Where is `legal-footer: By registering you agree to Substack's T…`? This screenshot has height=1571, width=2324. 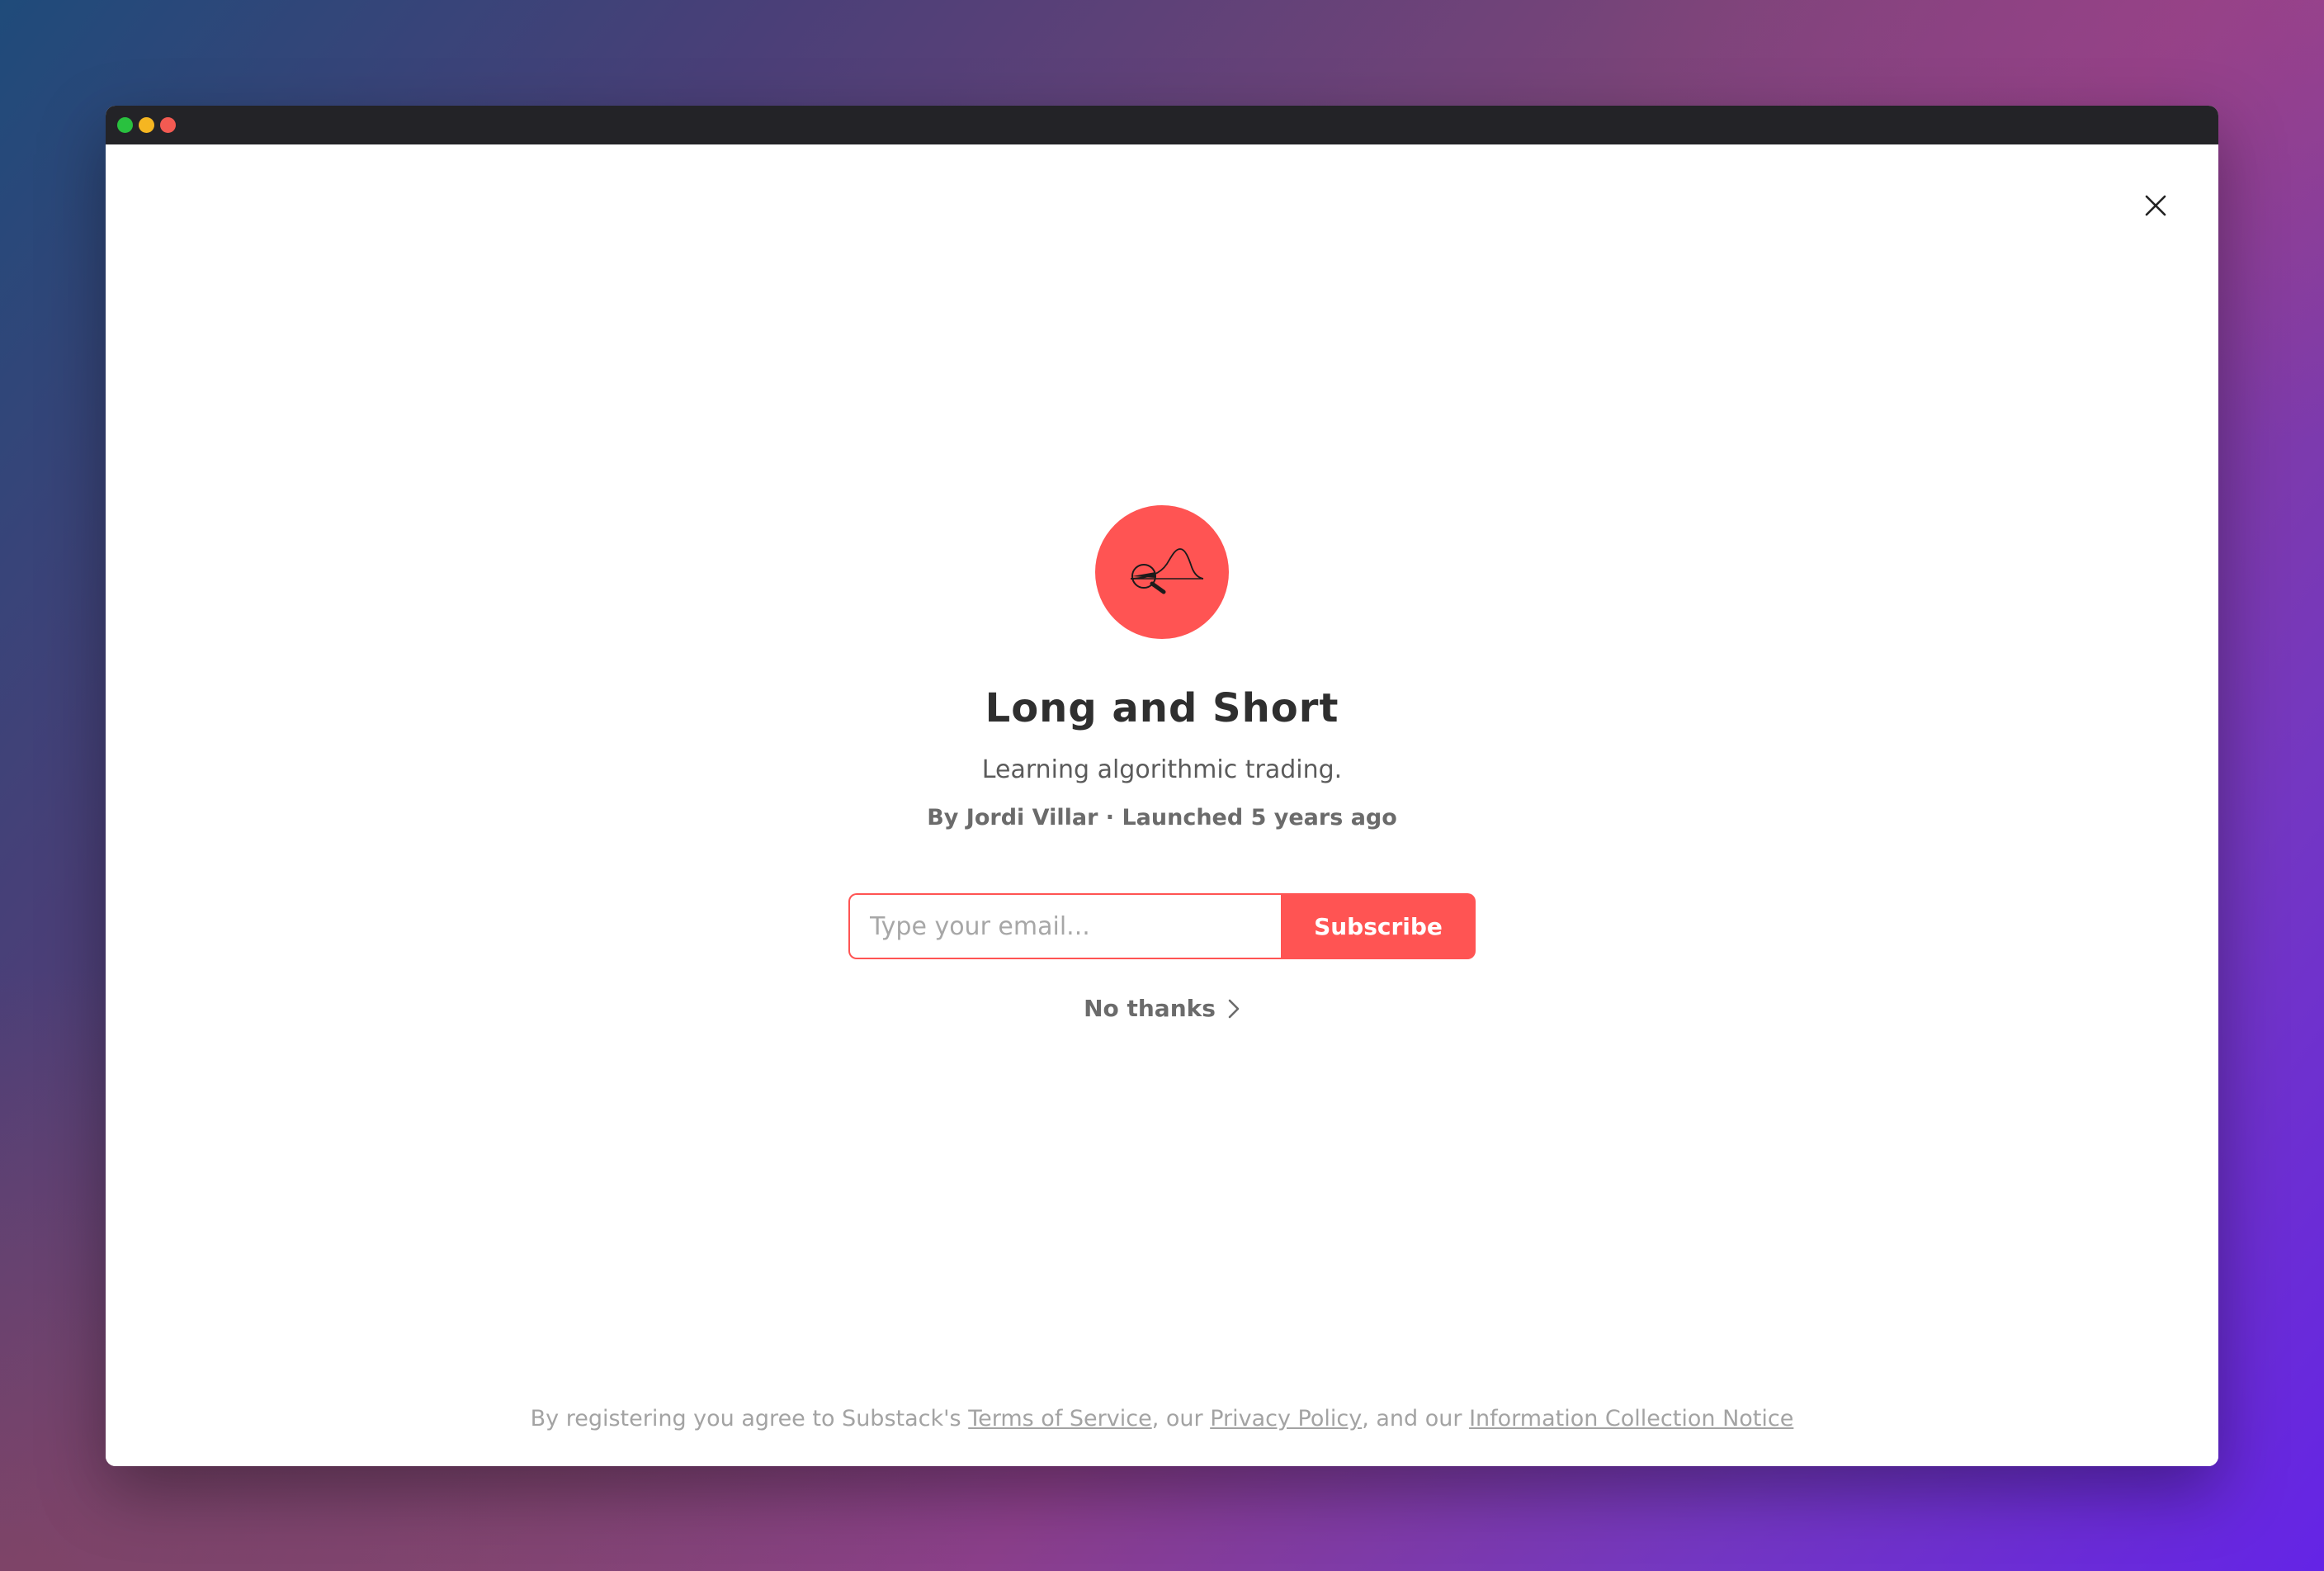 legal-footer: By registering you agree to Substack's T… is located at coordinates (1162, 1418).